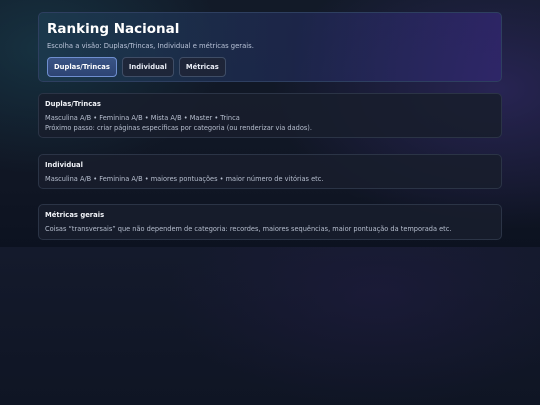 The image size is (540, 405). Describe the element at coordinates (64, 165) in the screenshot. I see `card-title-individual: Individual` at that location.